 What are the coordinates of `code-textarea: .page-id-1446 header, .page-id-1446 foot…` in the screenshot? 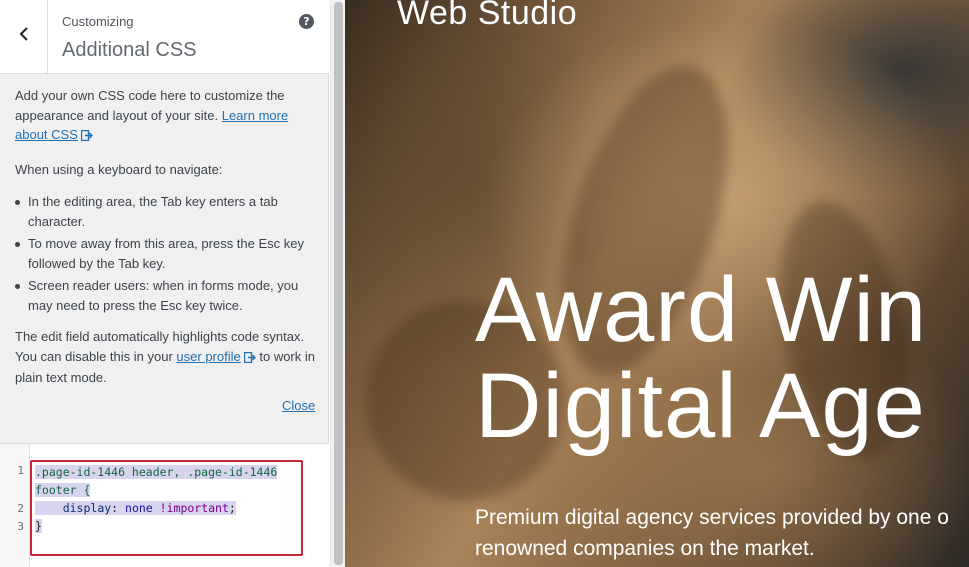 It's located at (166, 508).